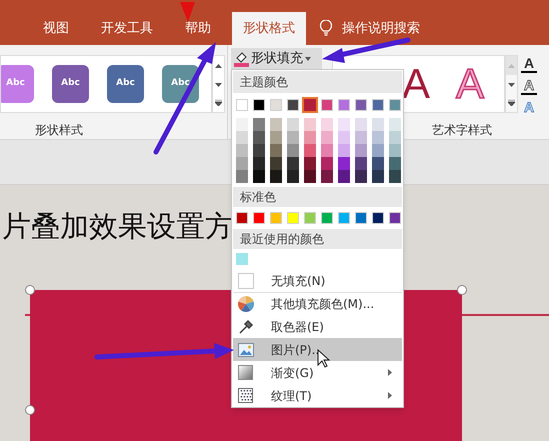  Describe the element at coordinates (317, 239) in the screenshot. I see `menu-header: 最近使用的颜色` at that location.